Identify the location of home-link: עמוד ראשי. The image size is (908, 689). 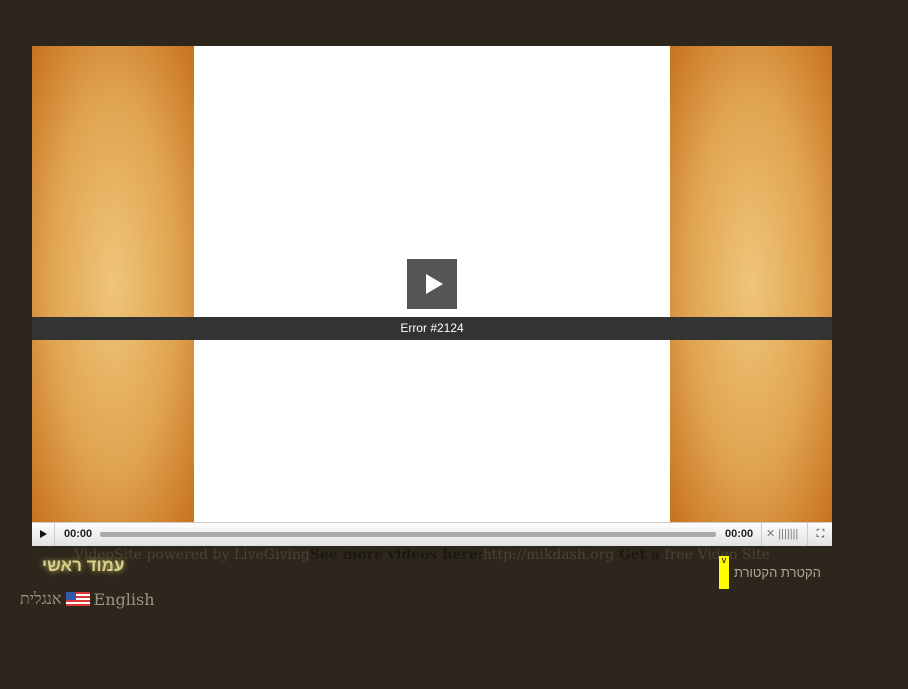
(83, 566).